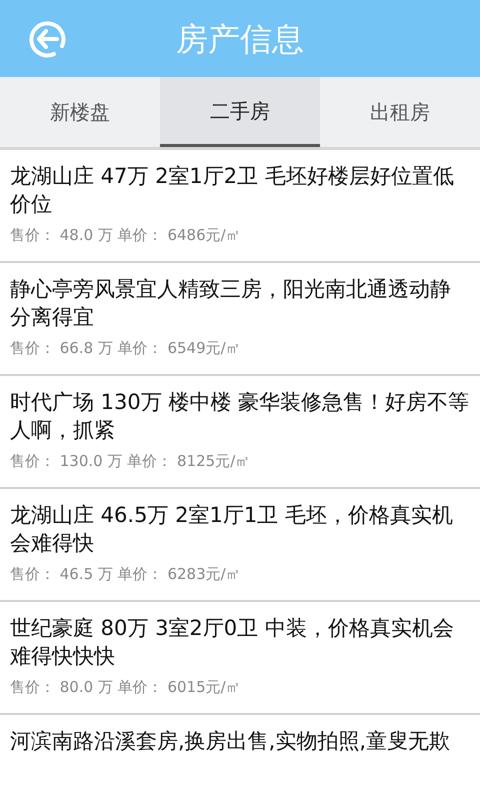 The image size is (480, 800). I want to click on listing-price: 售价： 130.0 万 单价： 8125元/㎡, so click(131, 461).